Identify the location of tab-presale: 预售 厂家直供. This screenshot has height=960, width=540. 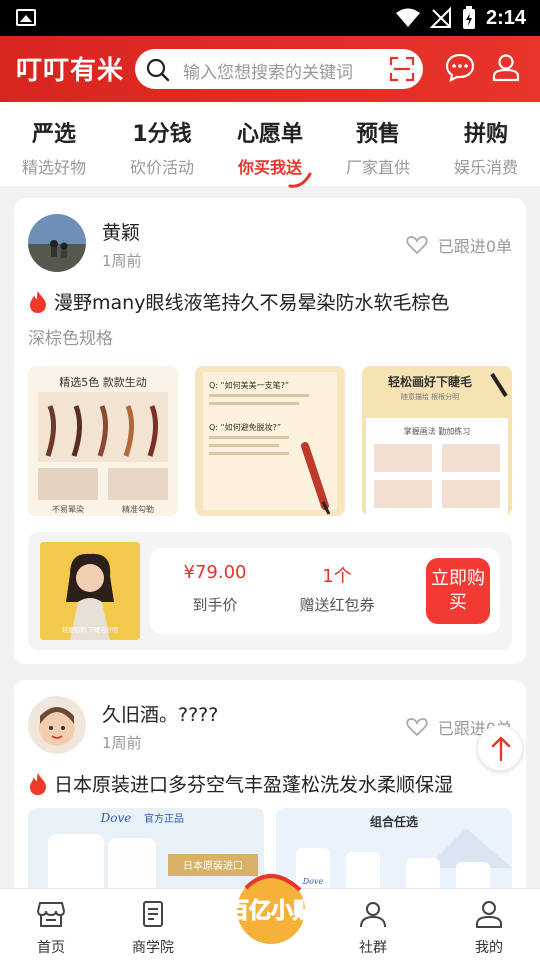
(378, 147).